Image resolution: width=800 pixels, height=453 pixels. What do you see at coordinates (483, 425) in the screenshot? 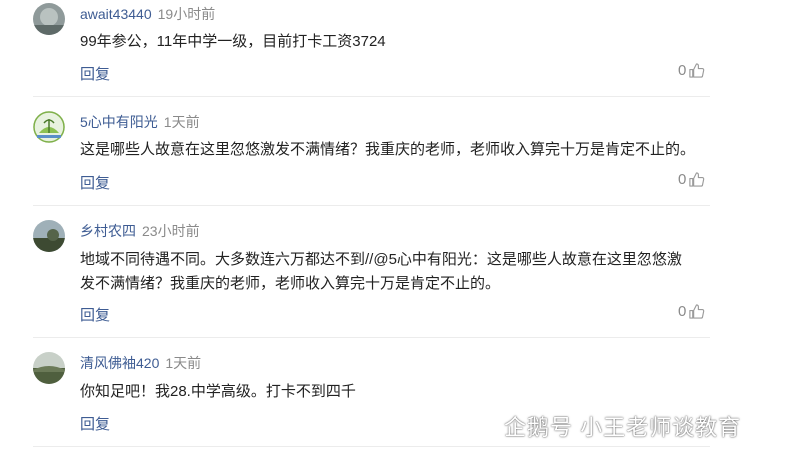
I see `penguin-logo-icon` at bounding box center [483, 425].